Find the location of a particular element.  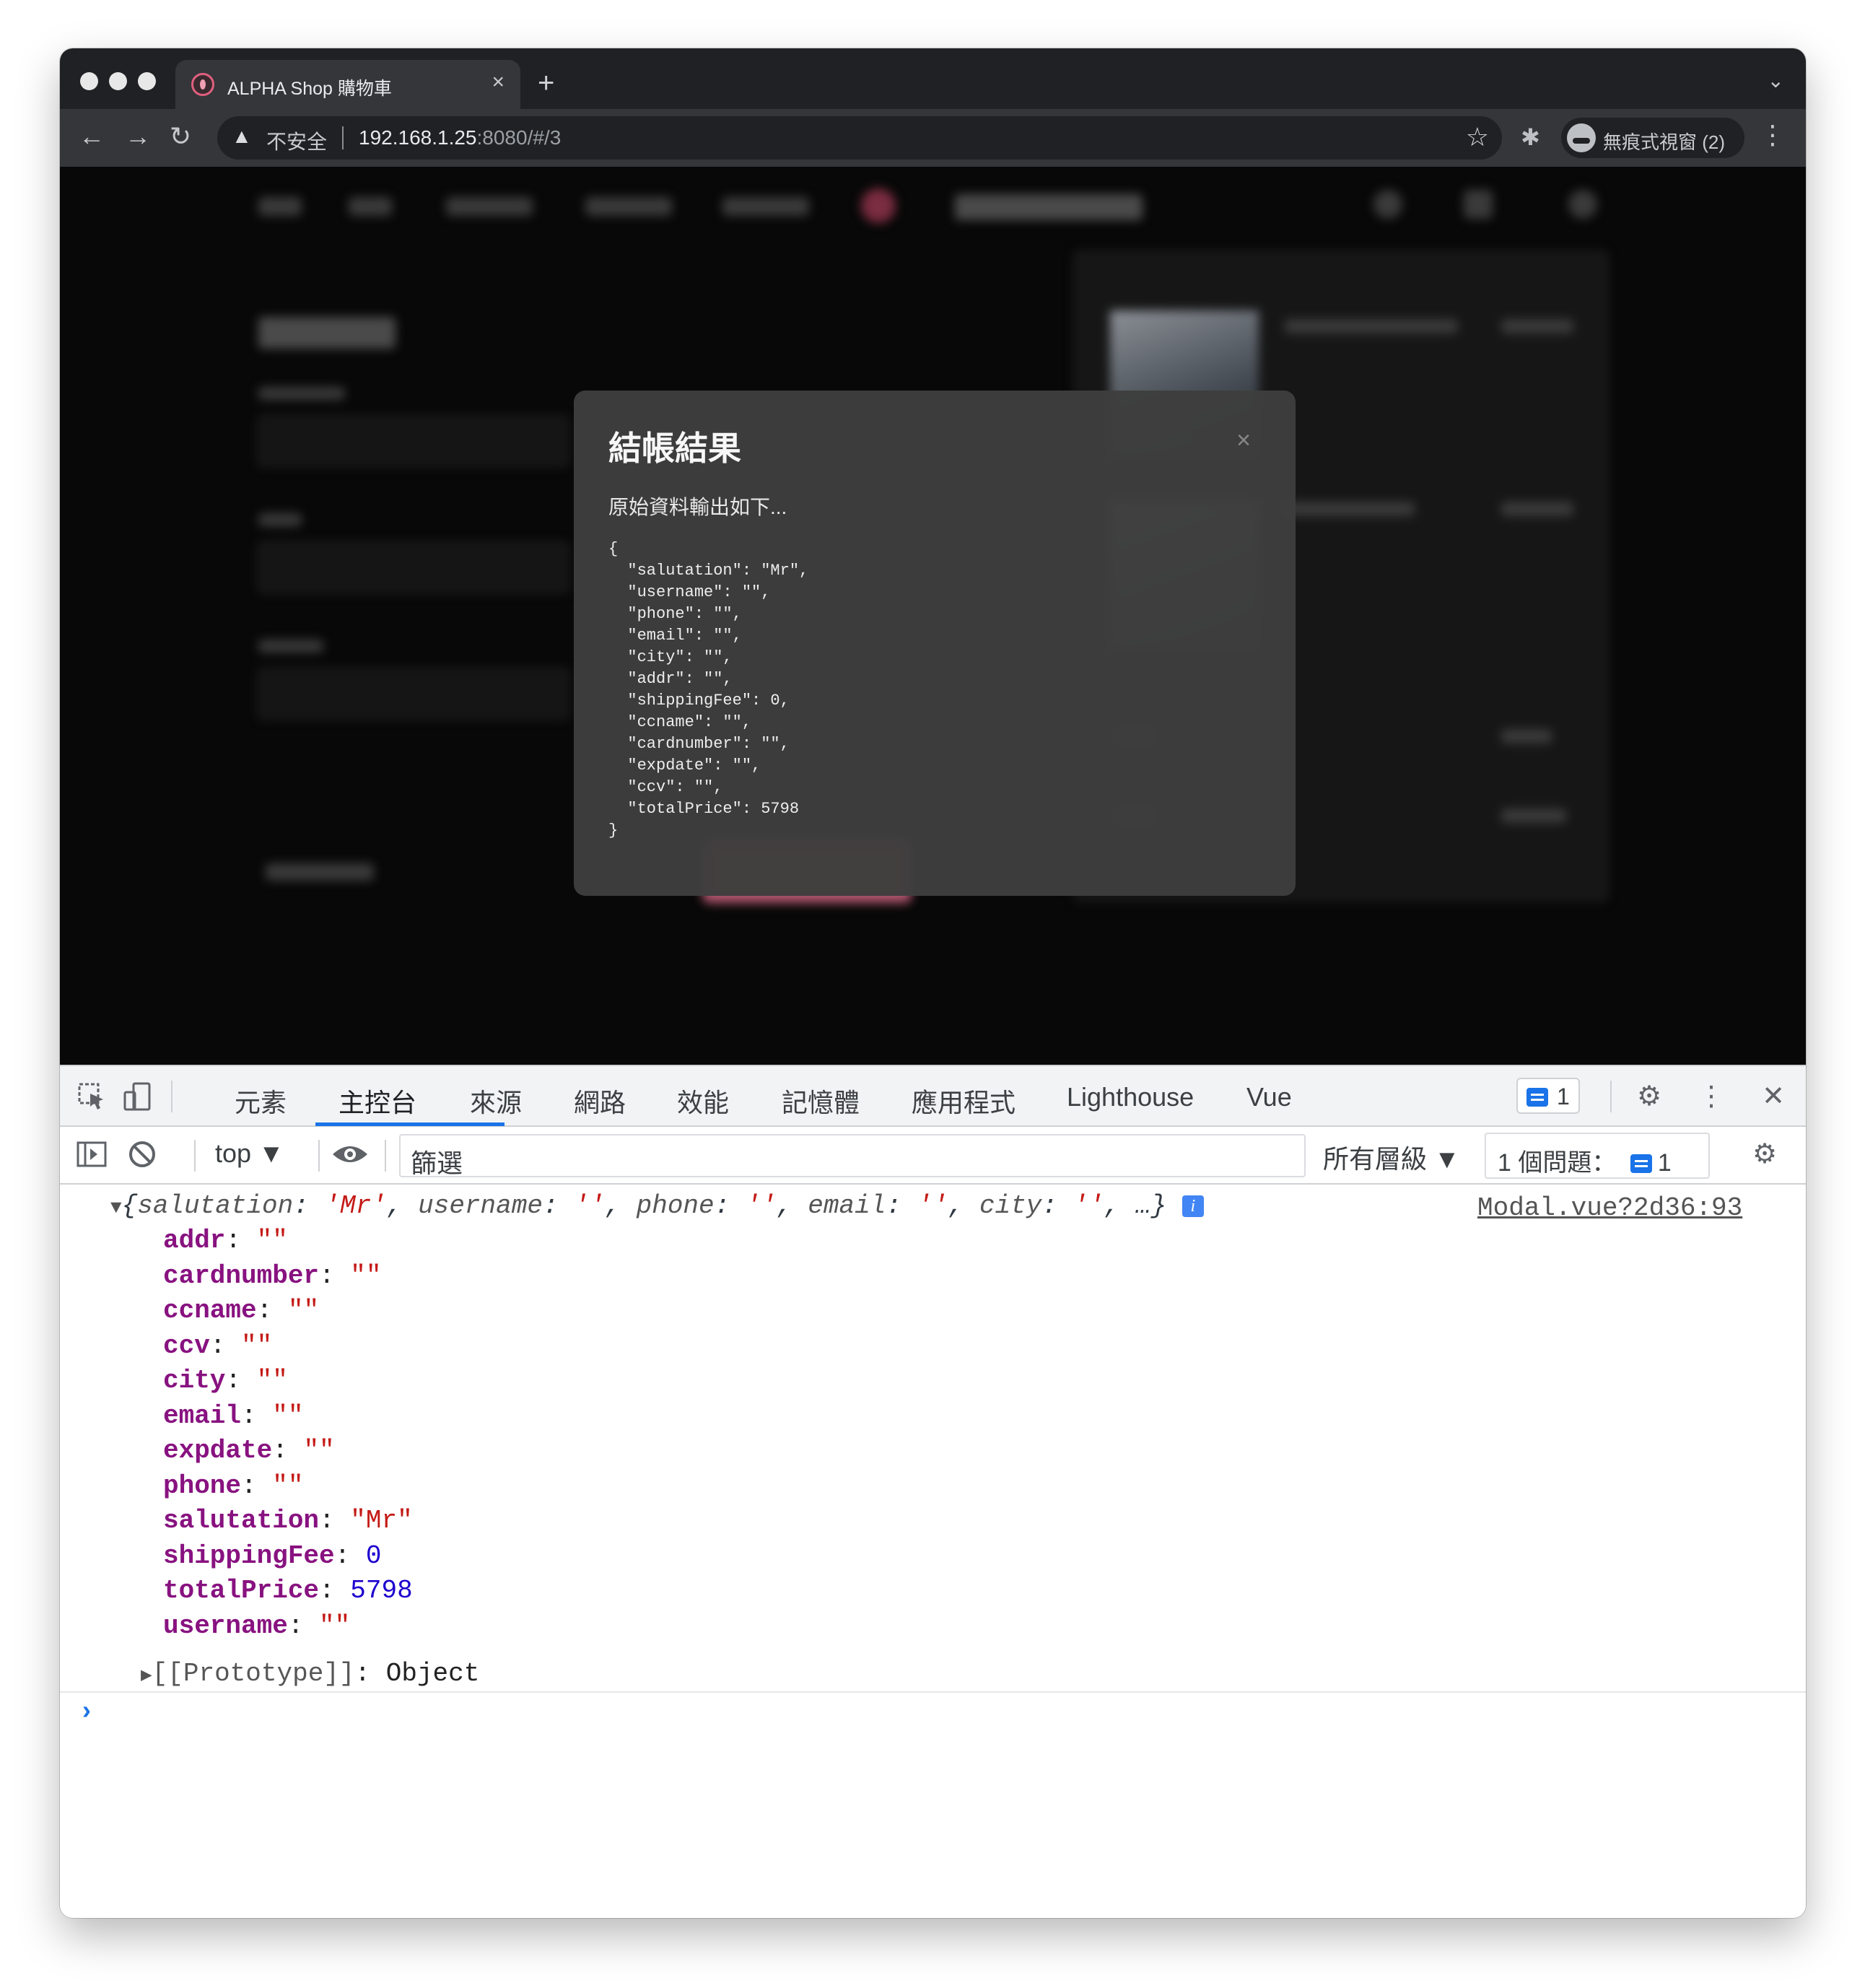

tab-memory: 記憶體 is located at coordinates (821, 1101).